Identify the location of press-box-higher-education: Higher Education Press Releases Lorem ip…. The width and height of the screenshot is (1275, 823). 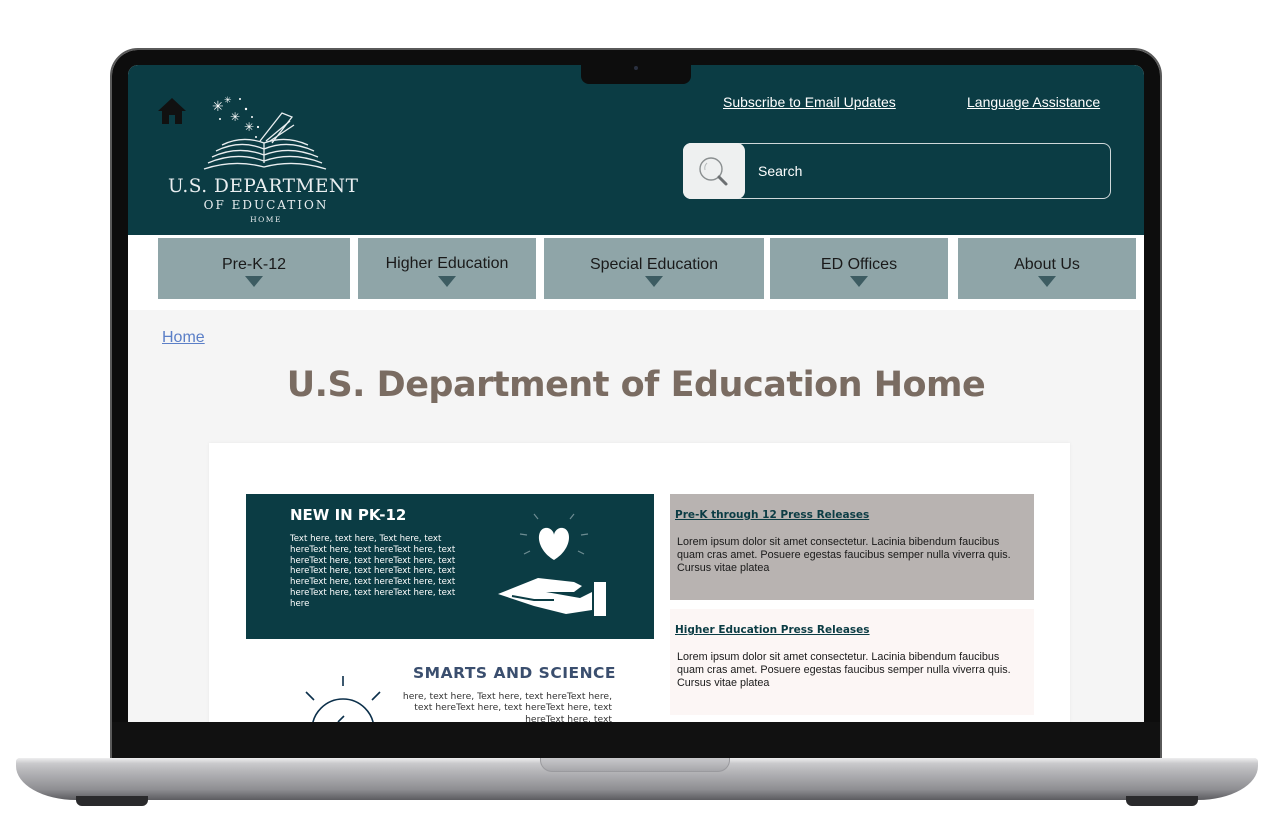
(852, 662).